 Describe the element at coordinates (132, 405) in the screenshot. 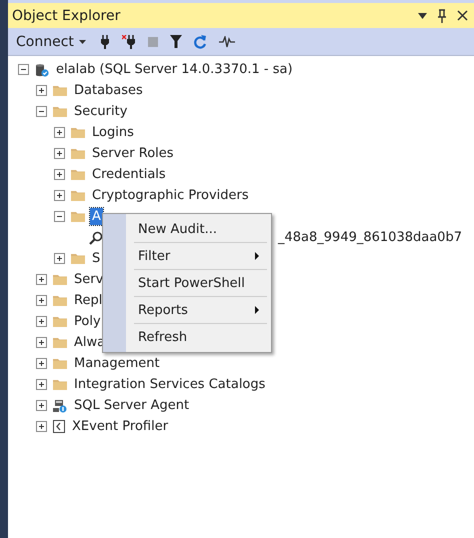

I see `tree-item: SQL Server Agent` at that location.